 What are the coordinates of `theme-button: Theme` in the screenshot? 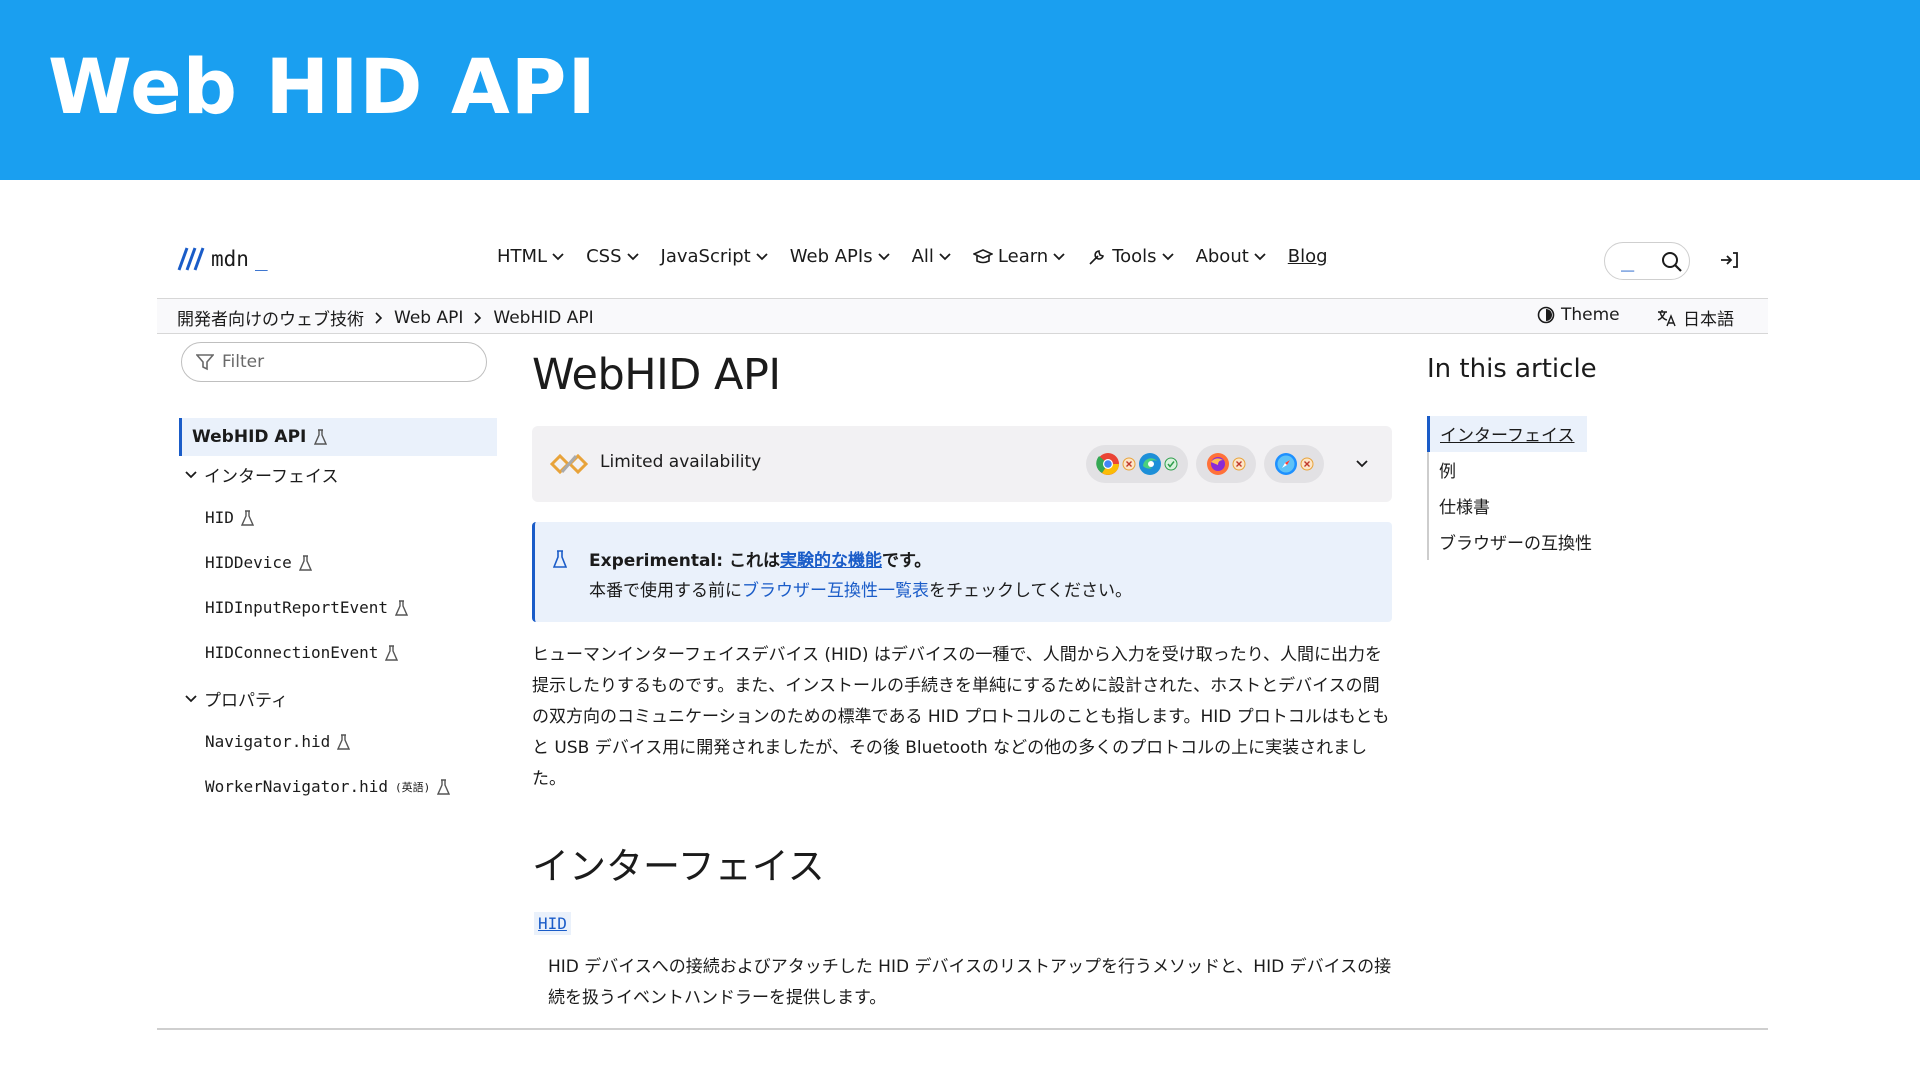 It's located at (1578, 315).